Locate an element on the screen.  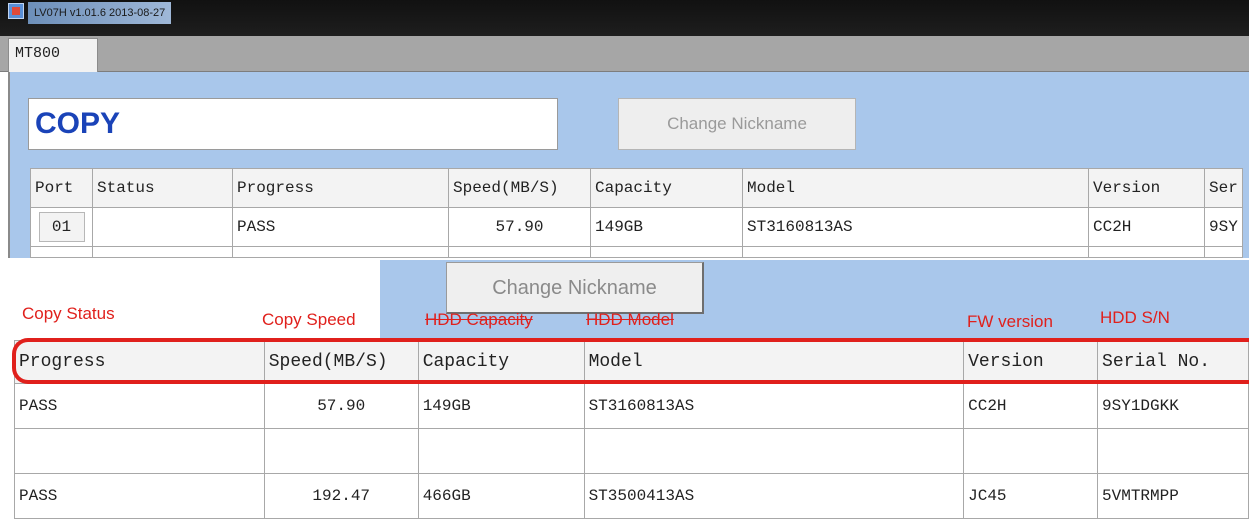
model-cell is located at coordinates (774, 451).